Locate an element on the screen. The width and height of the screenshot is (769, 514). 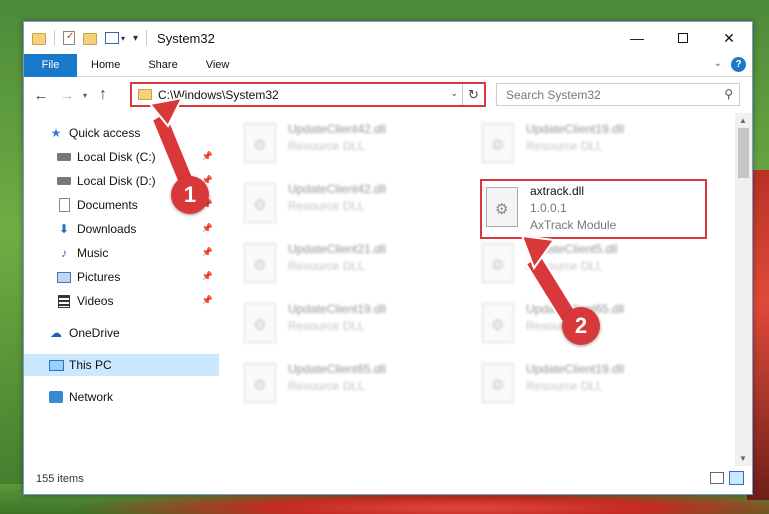
sidebar-item-downloads: ⬇ Downloads 📌 is located at coordinates (121, 229).